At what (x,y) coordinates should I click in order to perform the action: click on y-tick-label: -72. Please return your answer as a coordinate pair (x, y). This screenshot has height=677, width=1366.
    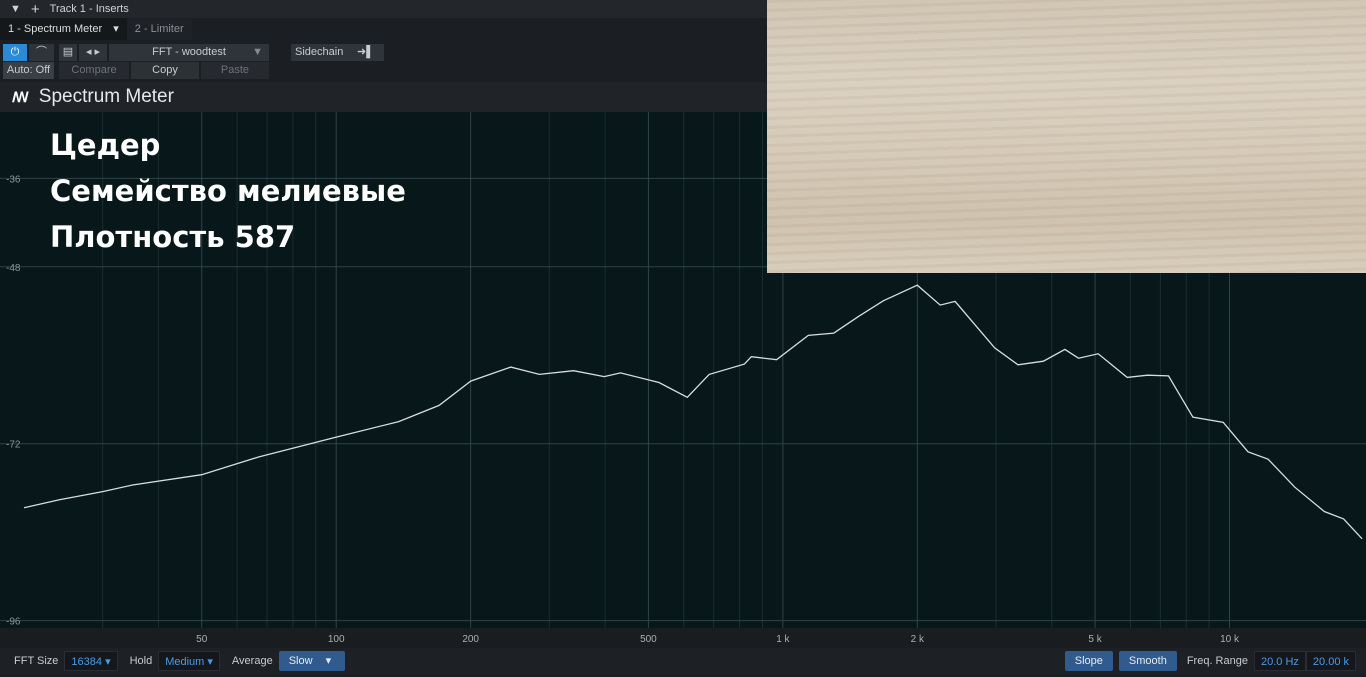
    Looking at the image, I should click on (13, 445).